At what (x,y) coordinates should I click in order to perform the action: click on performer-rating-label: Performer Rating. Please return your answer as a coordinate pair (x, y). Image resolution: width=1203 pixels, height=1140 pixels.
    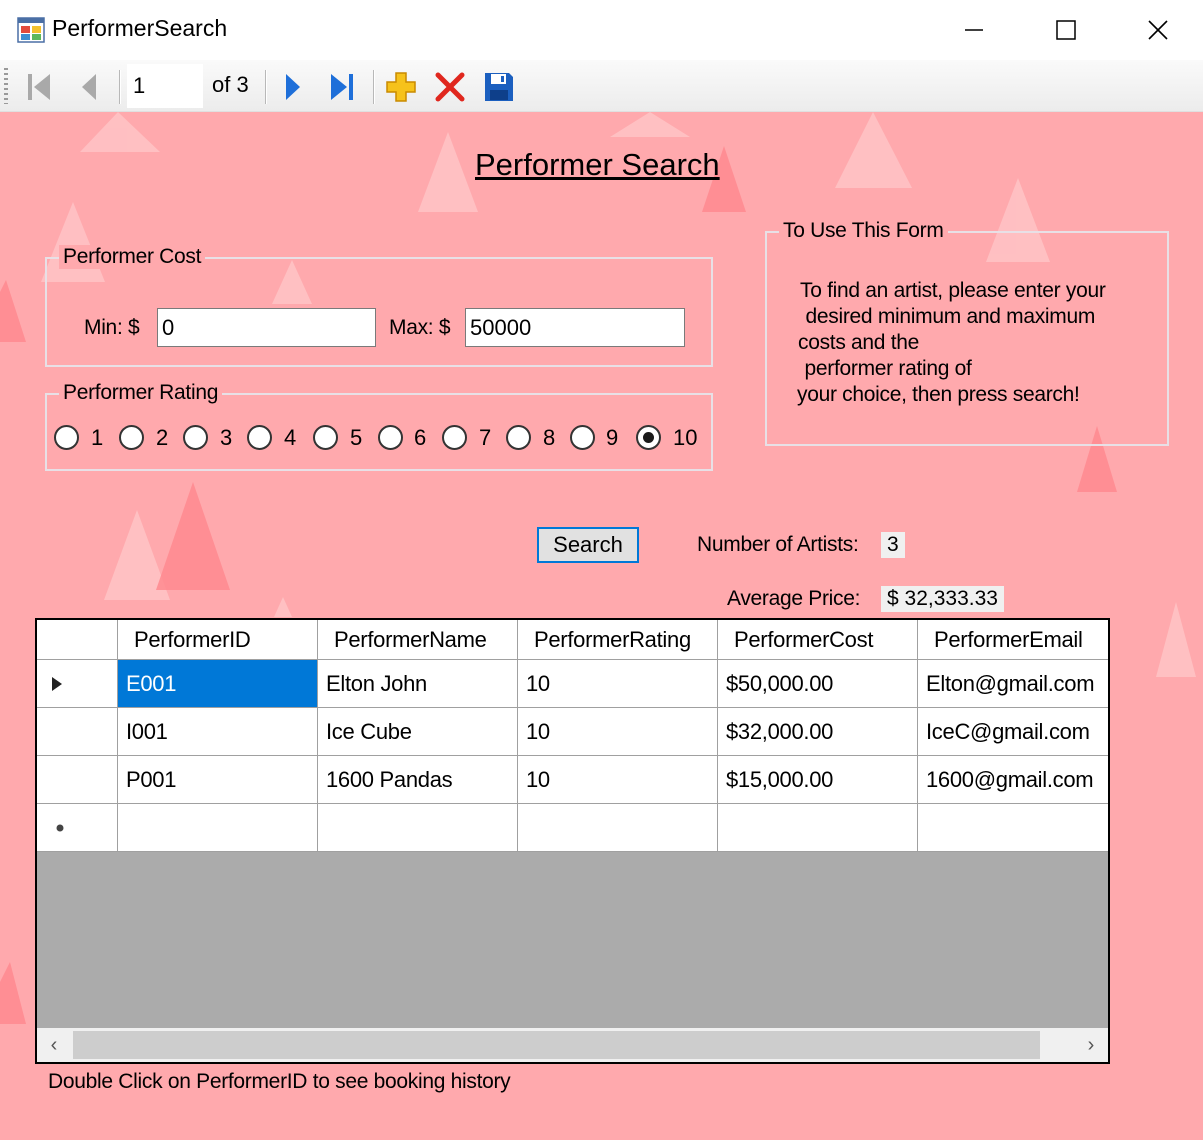
    Looking at the image, I should click on (141, 393).